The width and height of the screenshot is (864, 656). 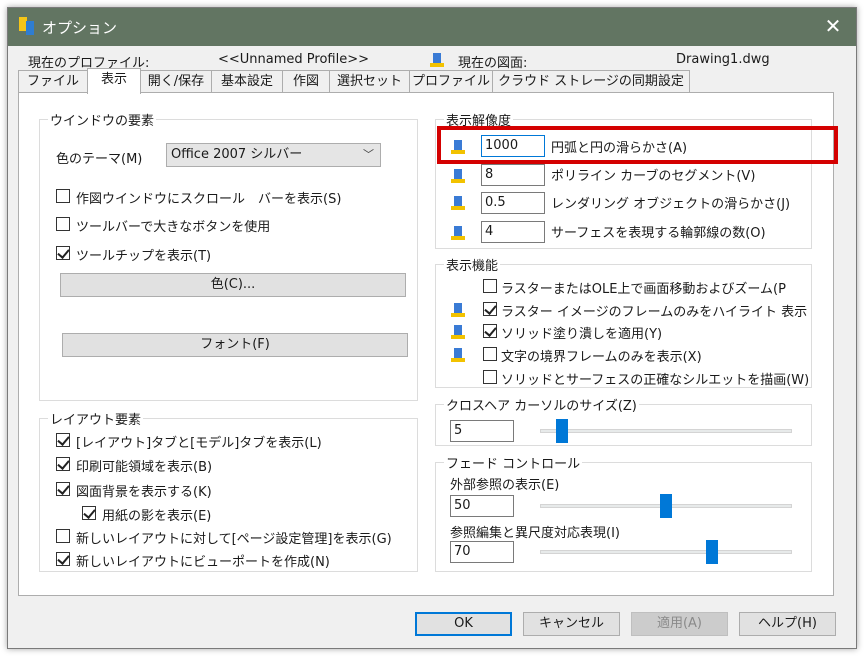 What do you see at coordinates (63, 196) in the screenshot?
I see `show-scrollbars-checkbox` at bounding box center [63, 196].